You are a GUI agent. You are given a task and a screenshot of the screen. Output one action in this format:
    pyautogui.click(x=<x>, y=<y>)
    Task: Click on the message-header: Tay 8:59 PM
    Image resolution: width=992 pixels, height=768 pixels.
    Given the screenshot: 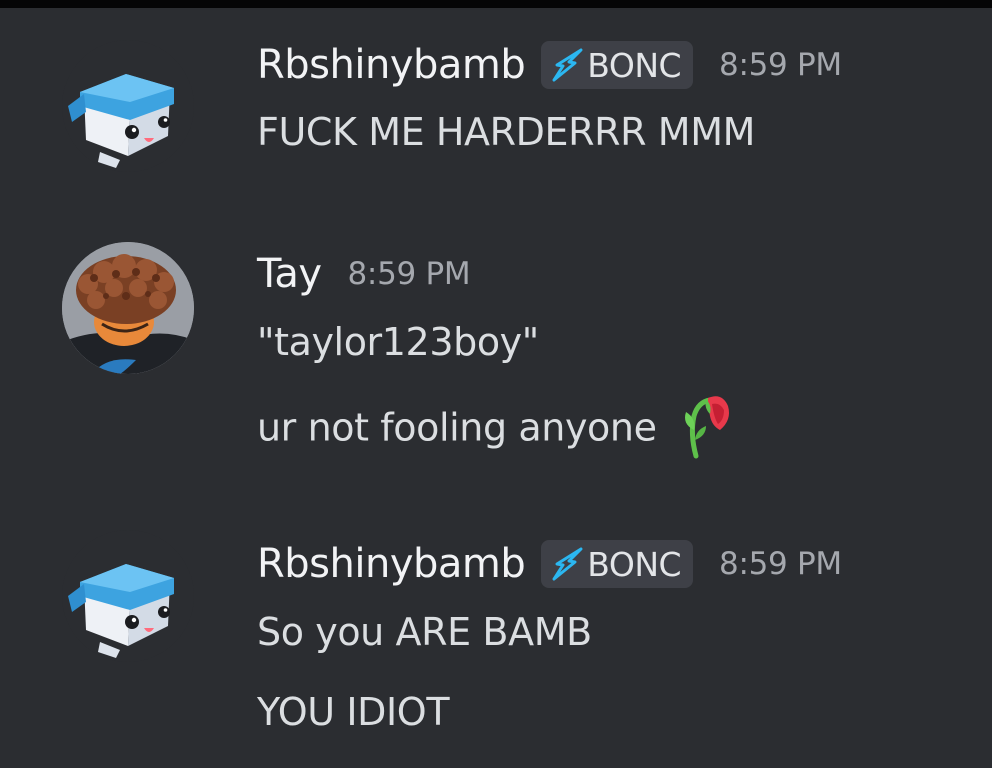 What is the action you would take?
    pyautogui.click(x=364, y=274)
    